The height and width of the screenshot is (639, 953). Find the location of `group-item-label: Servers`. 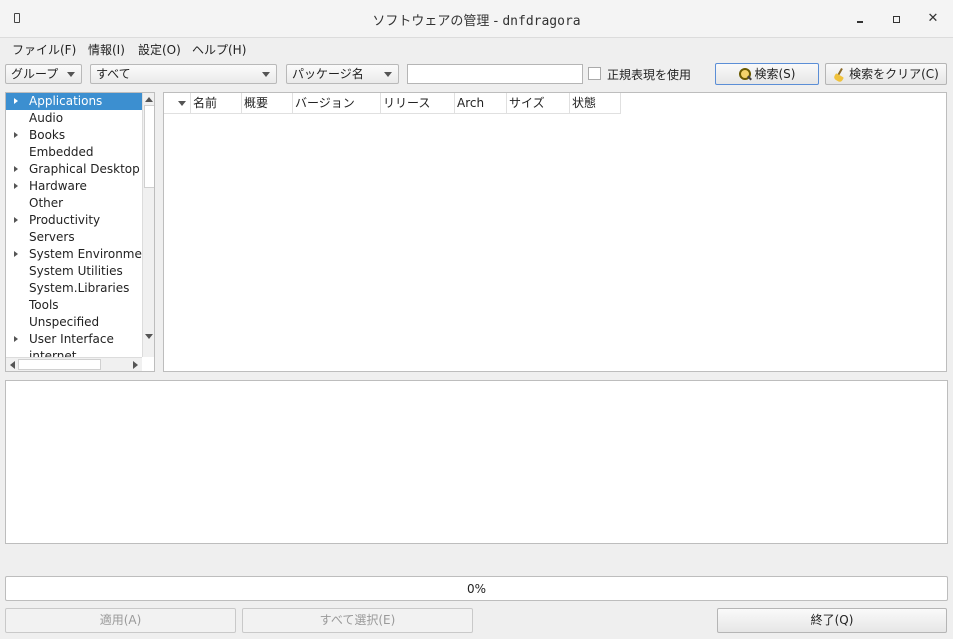

group-item-label: Servers is located at coordinates (52, 237).